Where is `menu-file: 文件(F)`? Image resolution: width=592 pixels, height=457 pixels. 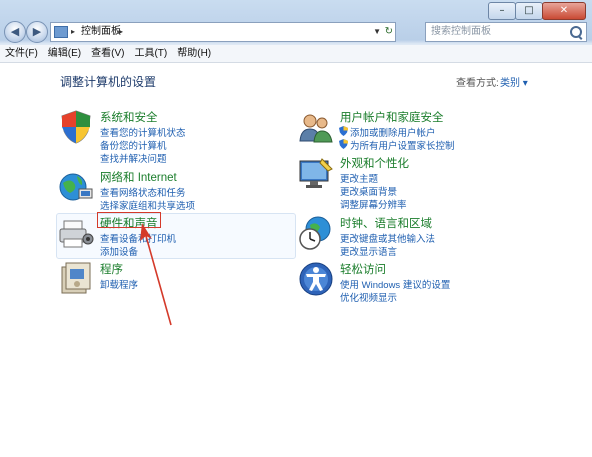
menu-file: 文件(F) is located at coordinates (21, 53).